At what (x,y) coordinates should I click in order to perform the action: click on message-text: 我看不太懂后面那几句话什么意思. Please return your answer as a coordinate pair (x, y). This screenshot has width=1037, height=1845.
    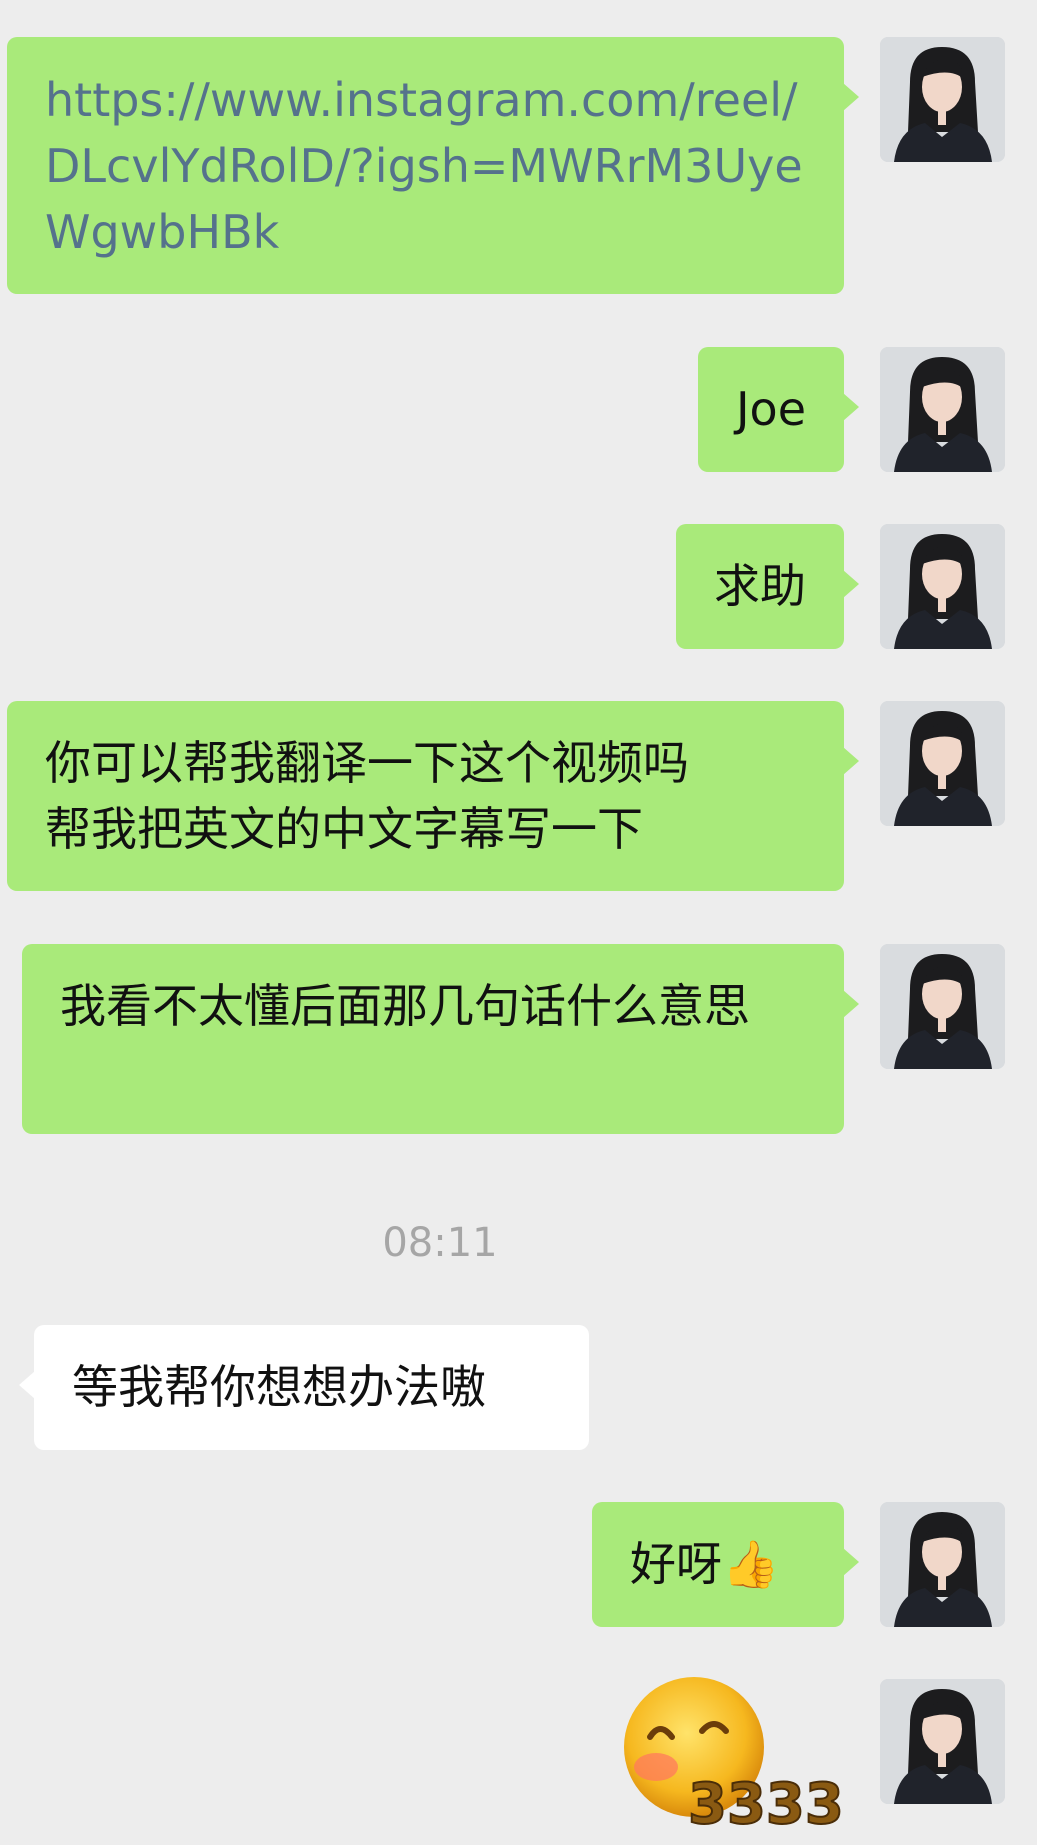
    Looking at the image, I should click on (405, 1006).